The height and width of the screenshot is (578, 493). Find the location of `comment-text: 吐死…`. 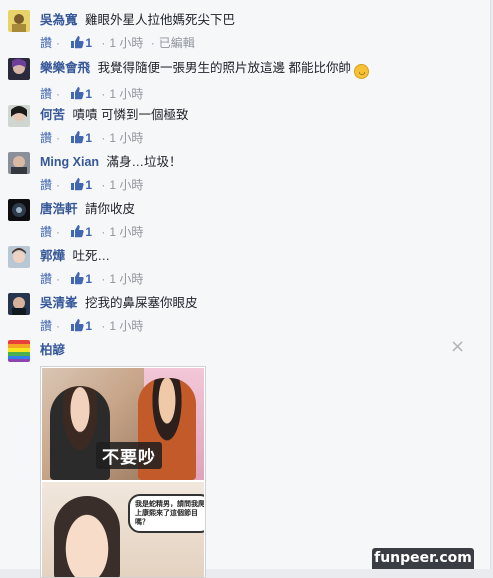

comment-text: 吐死… is located at coordinates (91, 256).